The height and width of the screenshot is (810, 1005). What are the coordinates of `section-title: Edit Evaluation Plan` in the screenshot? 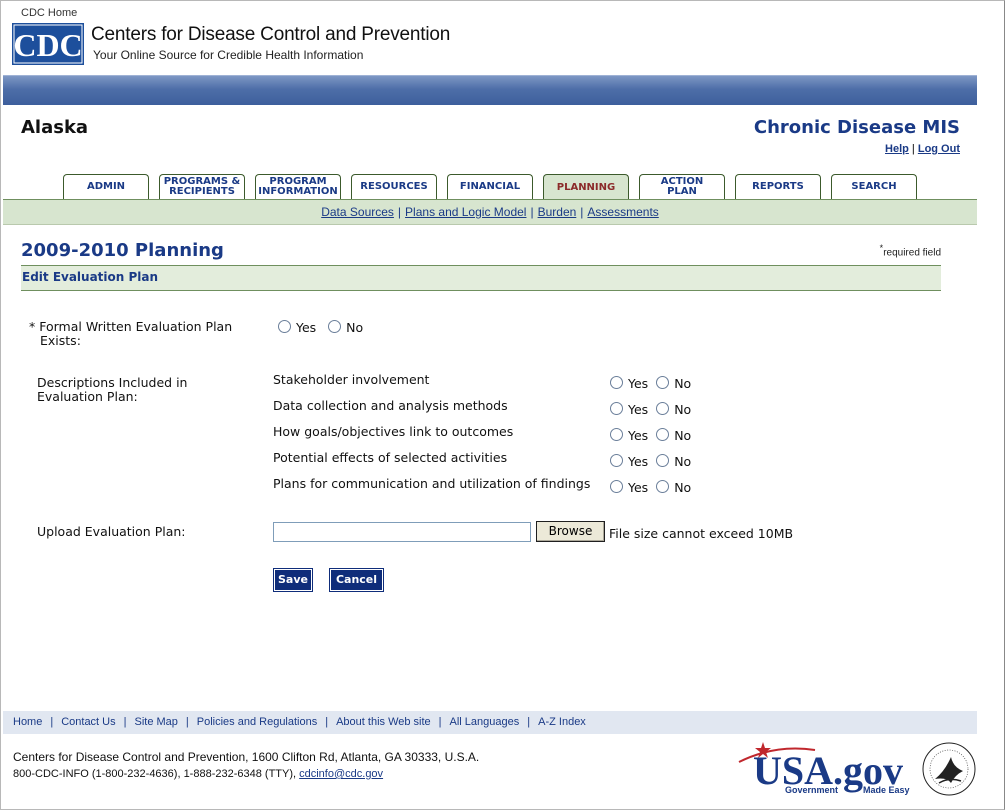 It's located at (90, 277).